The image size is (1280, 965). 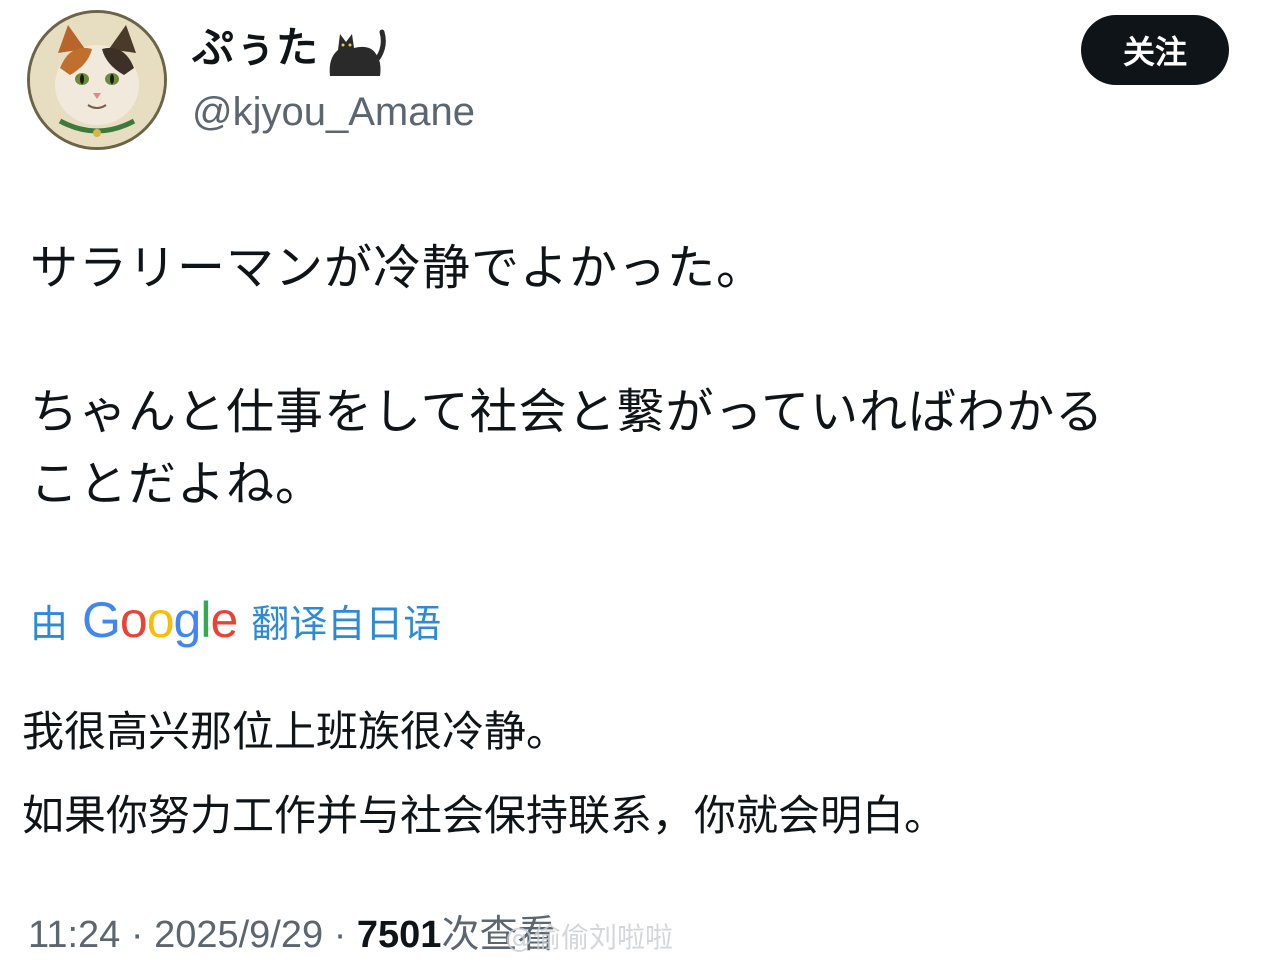 I want to click on display-name: ぷぅた, so click(x=290, y=48).